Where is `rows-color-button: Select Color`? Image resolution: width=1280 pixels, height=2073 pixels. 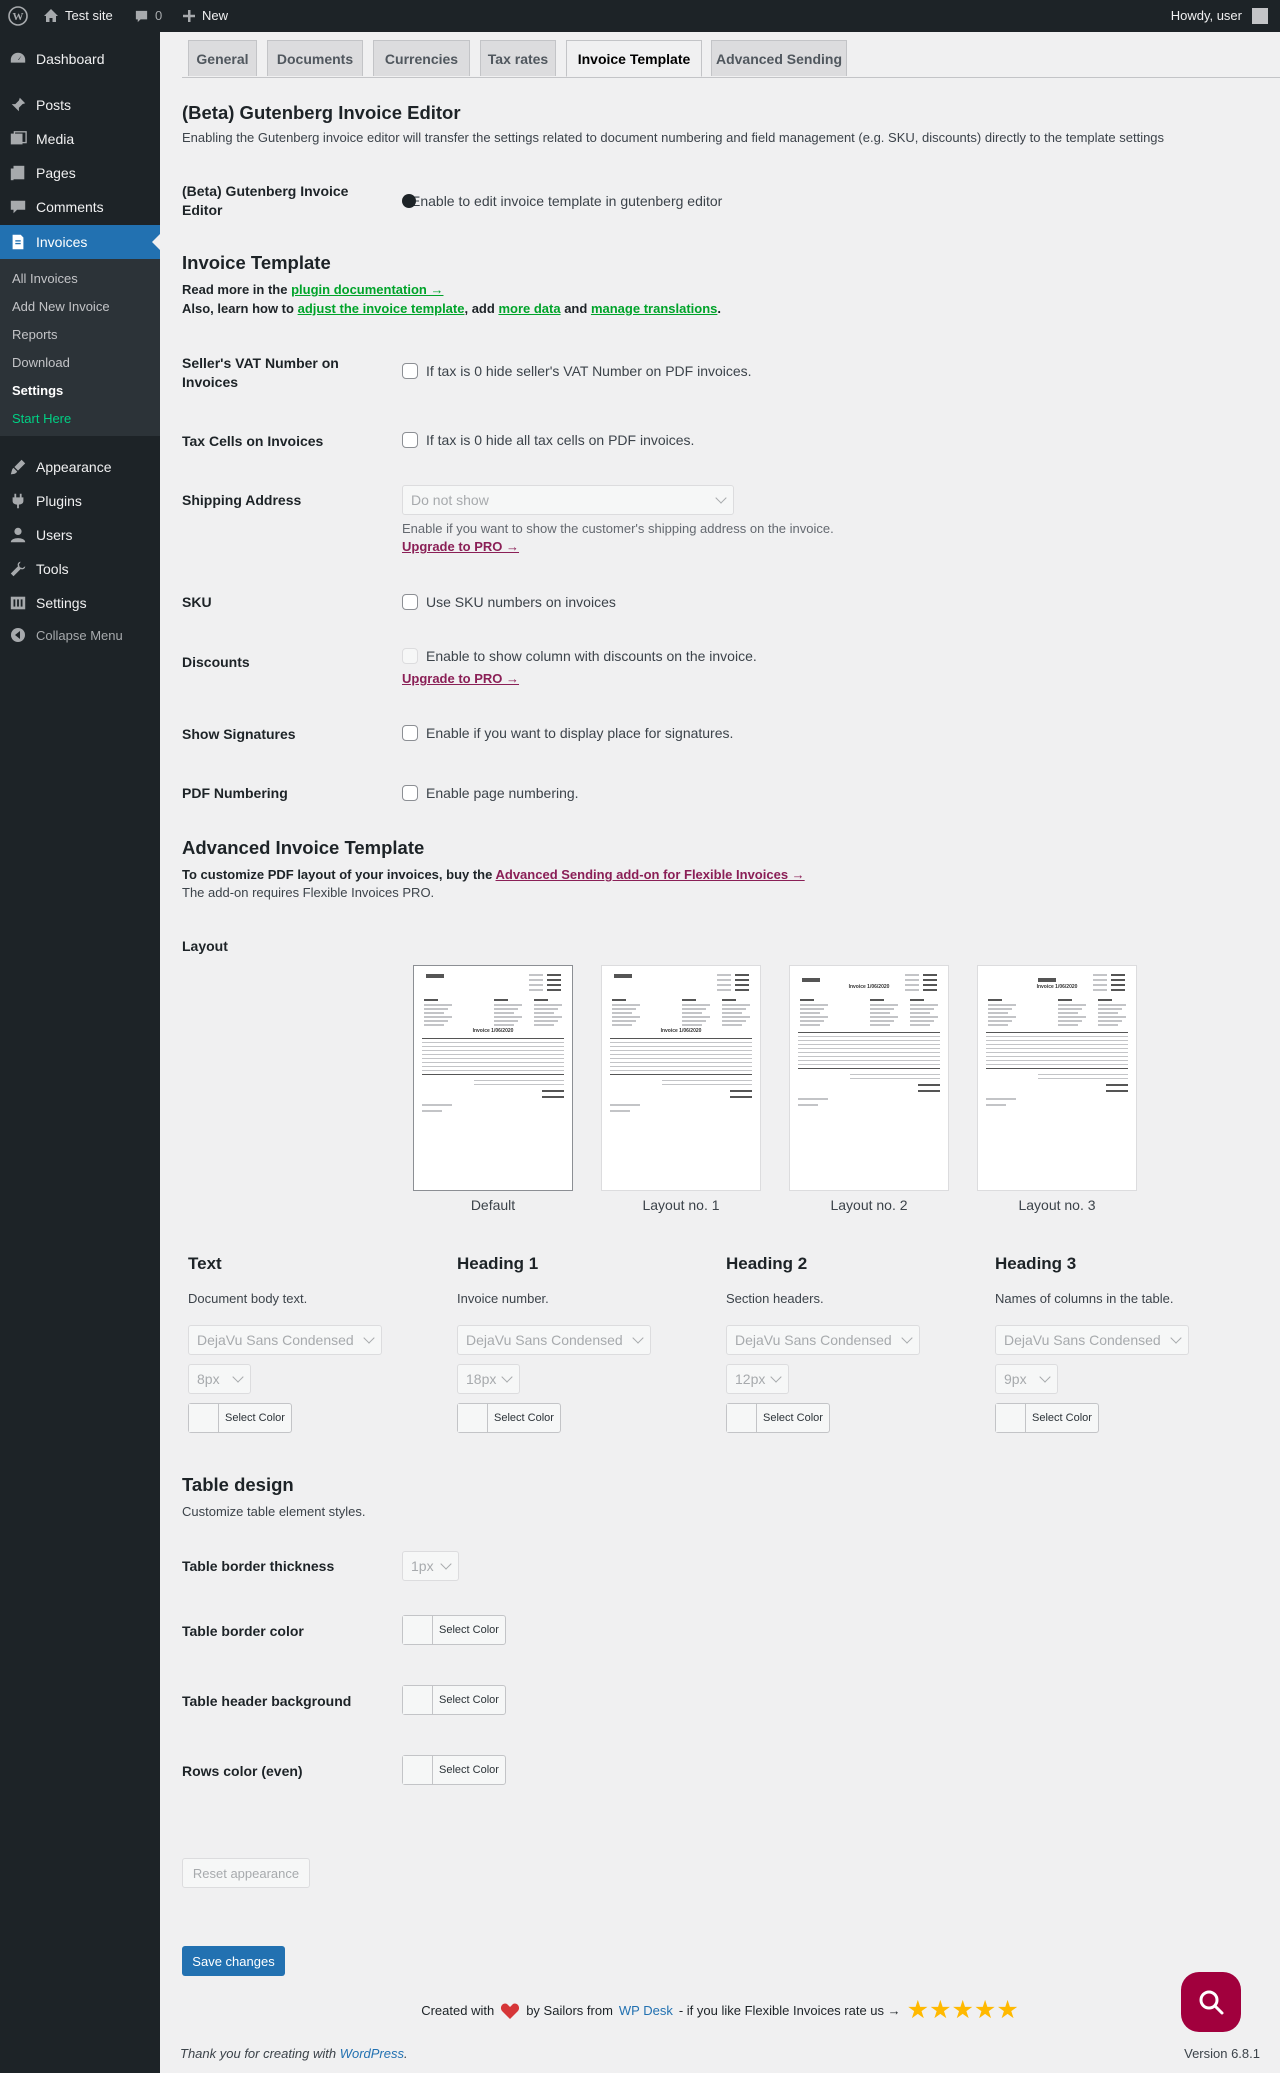
rows-color-button: Select Color is located at coordinates (454, 1770).